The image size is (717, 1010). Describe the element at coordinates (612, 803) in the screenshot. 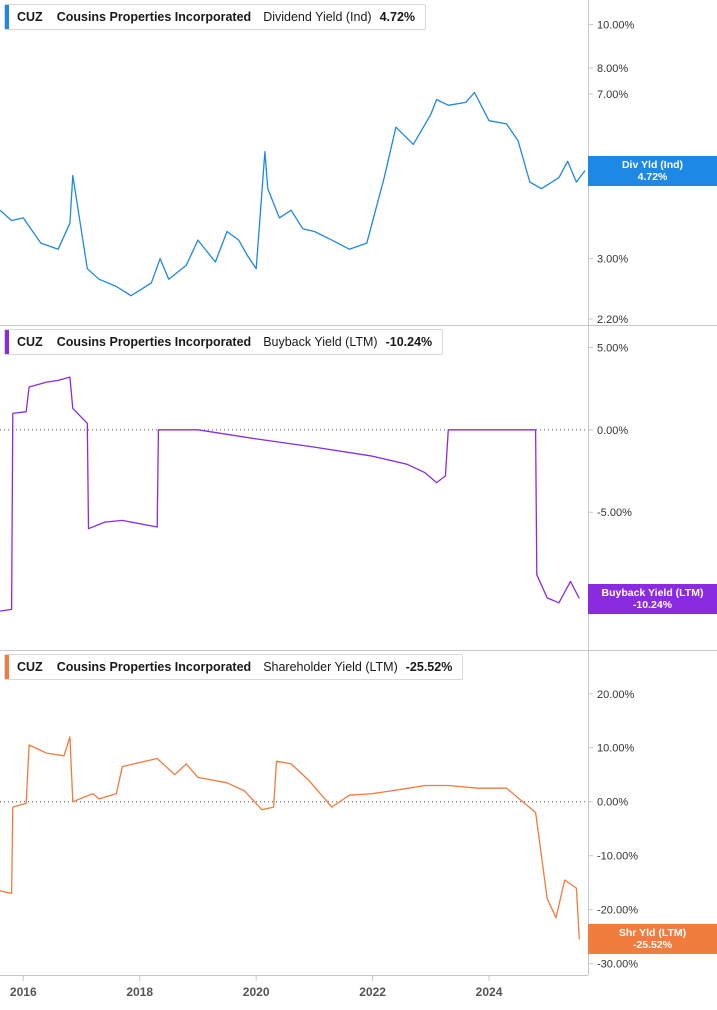

I see `shareholder-y-tick-label: 0.00%` at that location.